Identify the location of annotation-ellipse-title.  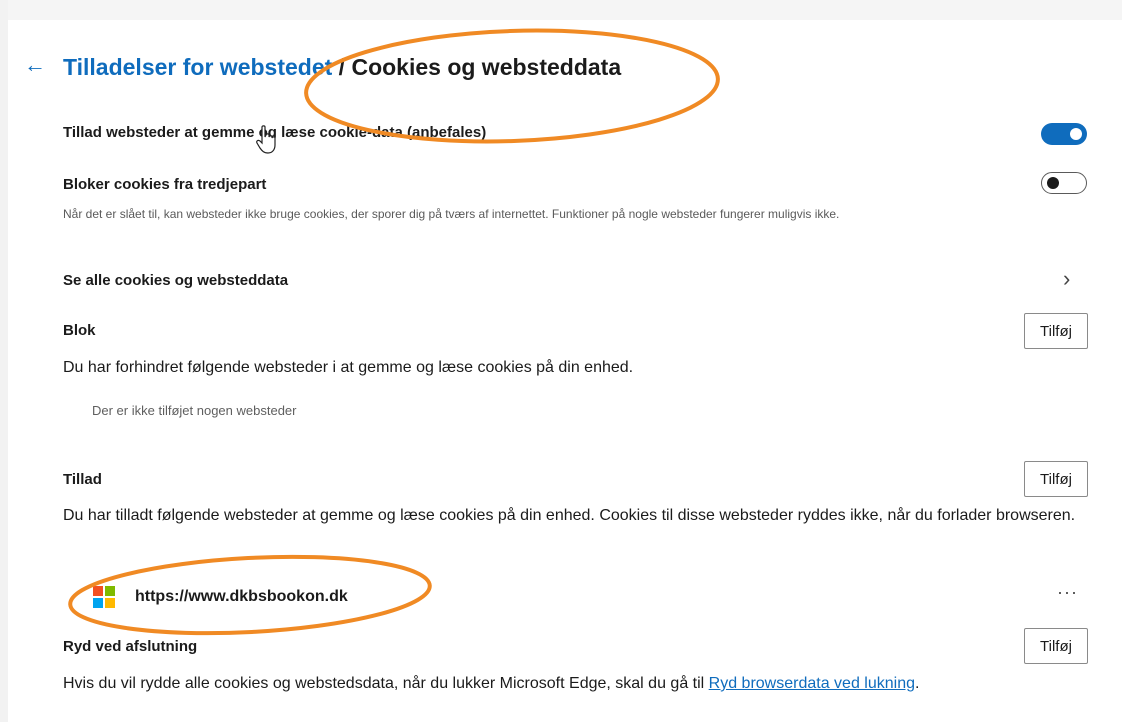
(512, 86).